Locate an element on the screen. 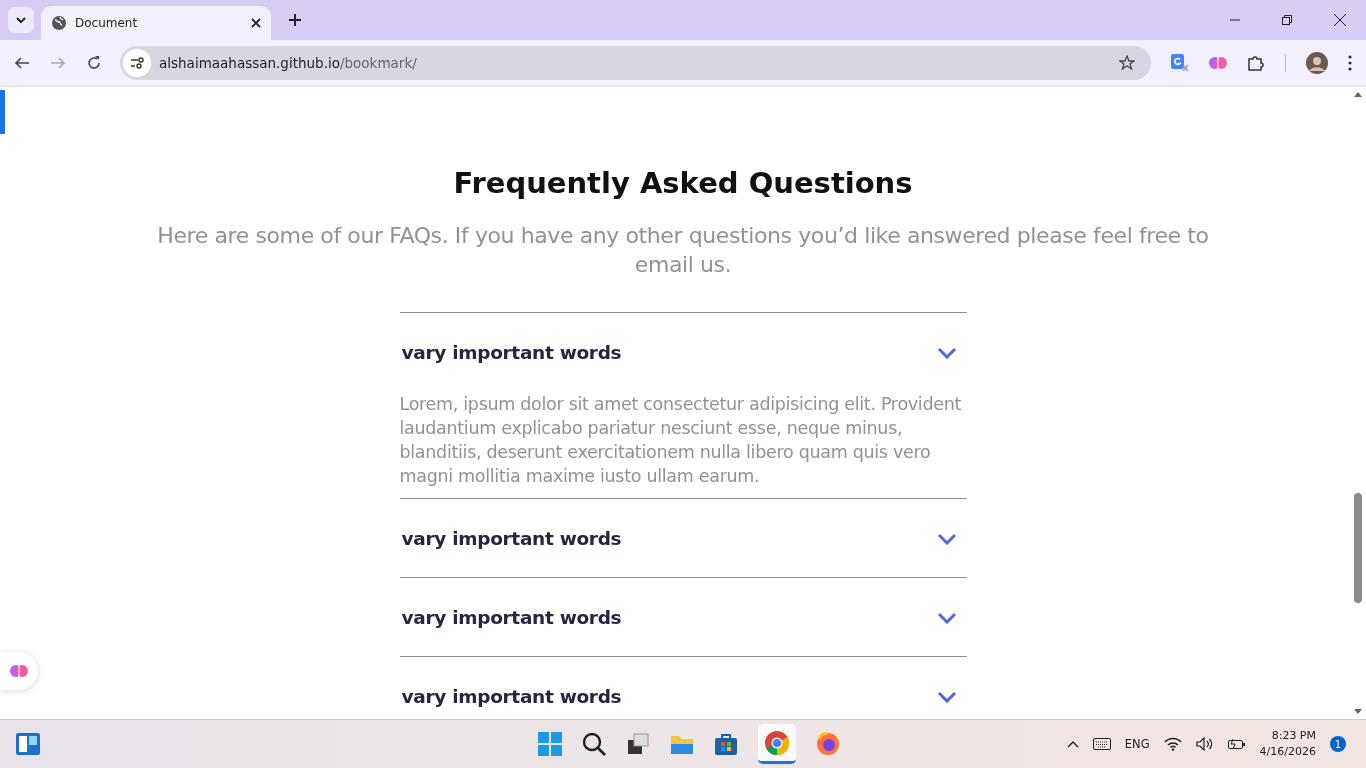 This screenshot has height=768, width=1366. scrollbar-thumb is located at coordinates (1358, 548).